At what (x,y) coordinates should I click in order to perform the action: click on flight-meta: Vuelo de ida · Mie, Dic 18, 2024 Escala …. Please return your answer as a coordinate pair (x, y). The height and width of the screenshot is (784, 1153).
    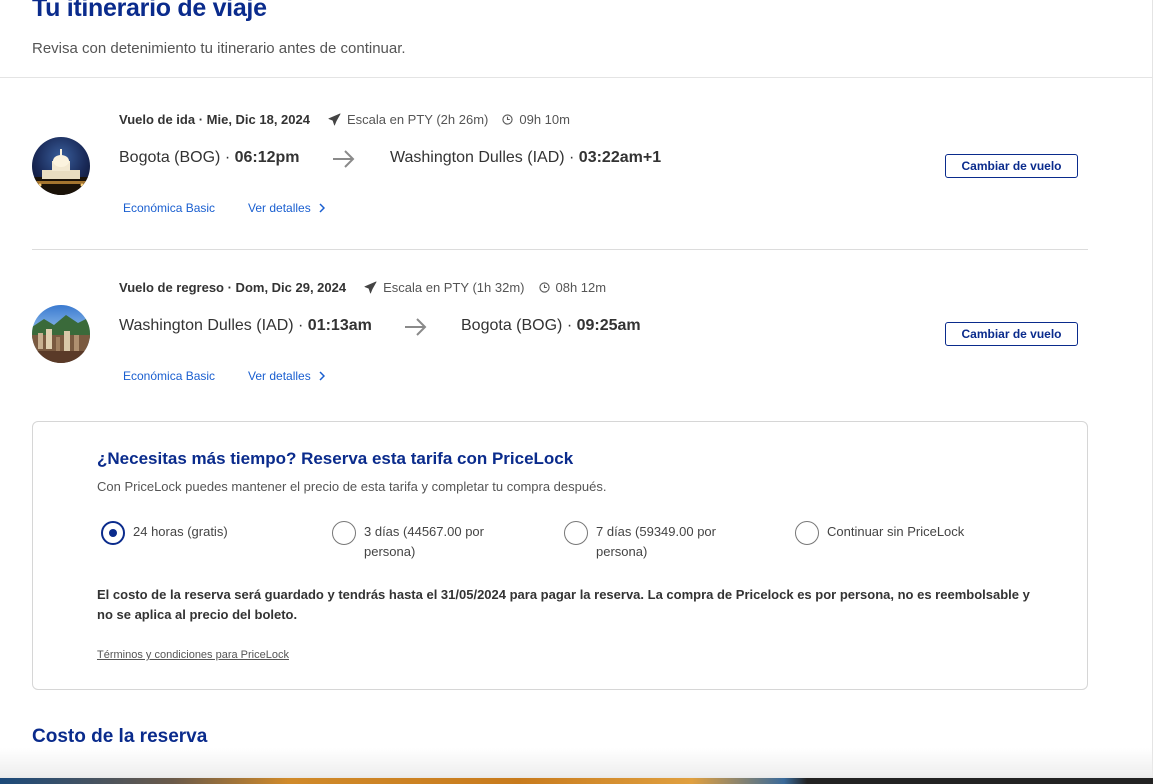
    Looking at the image, I should click on (344, 119).